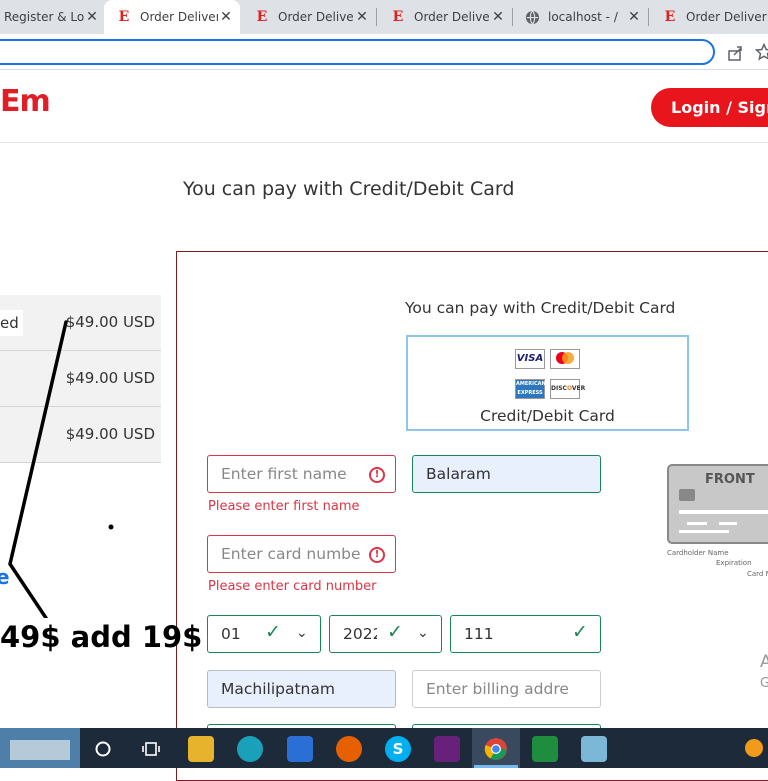 Image resolution: width=768 pixels, height=781 pixels. What do you see at coordinates (757, 574) in the screenshot?
I see `card-number-diagram-label: Card N` at bounding box center [757, 574].